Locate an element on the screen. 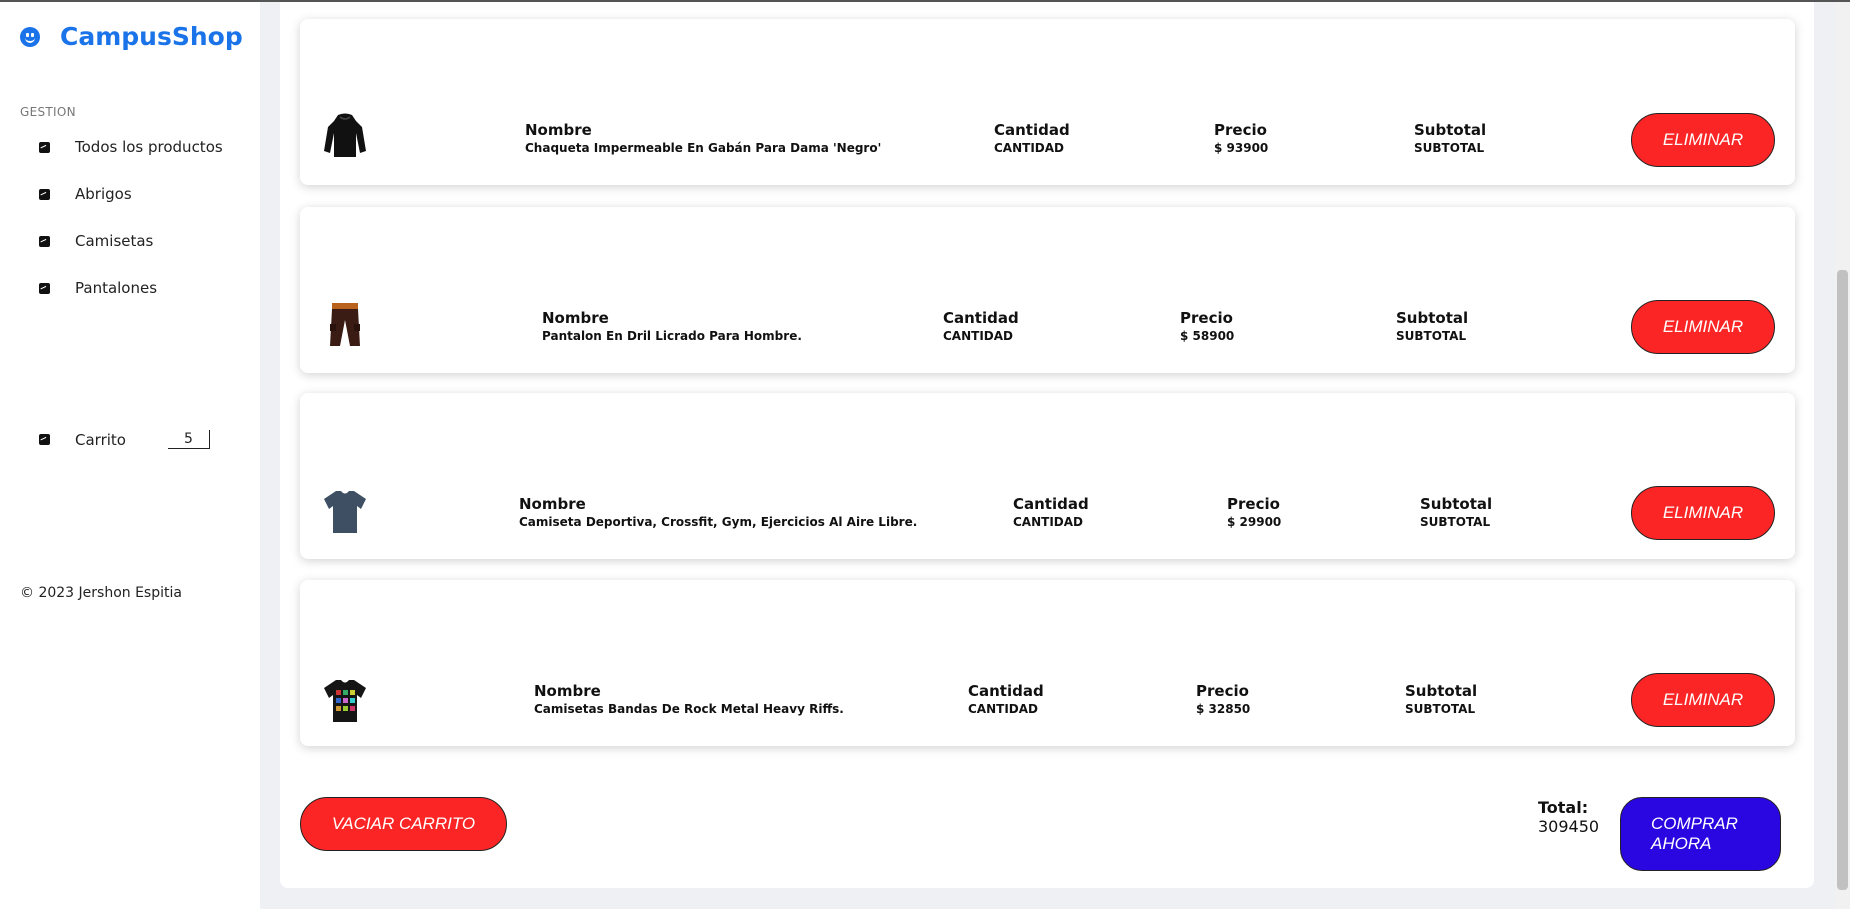  jacket-thumbnail is located at coordinates (345, 135).